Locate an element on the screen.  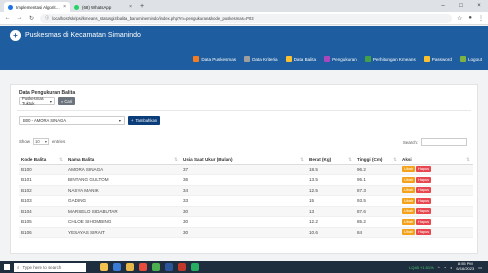
table-row: B103 GADING 33 15 93.5 Ubah Hapus is located at coordinates (246, 201).